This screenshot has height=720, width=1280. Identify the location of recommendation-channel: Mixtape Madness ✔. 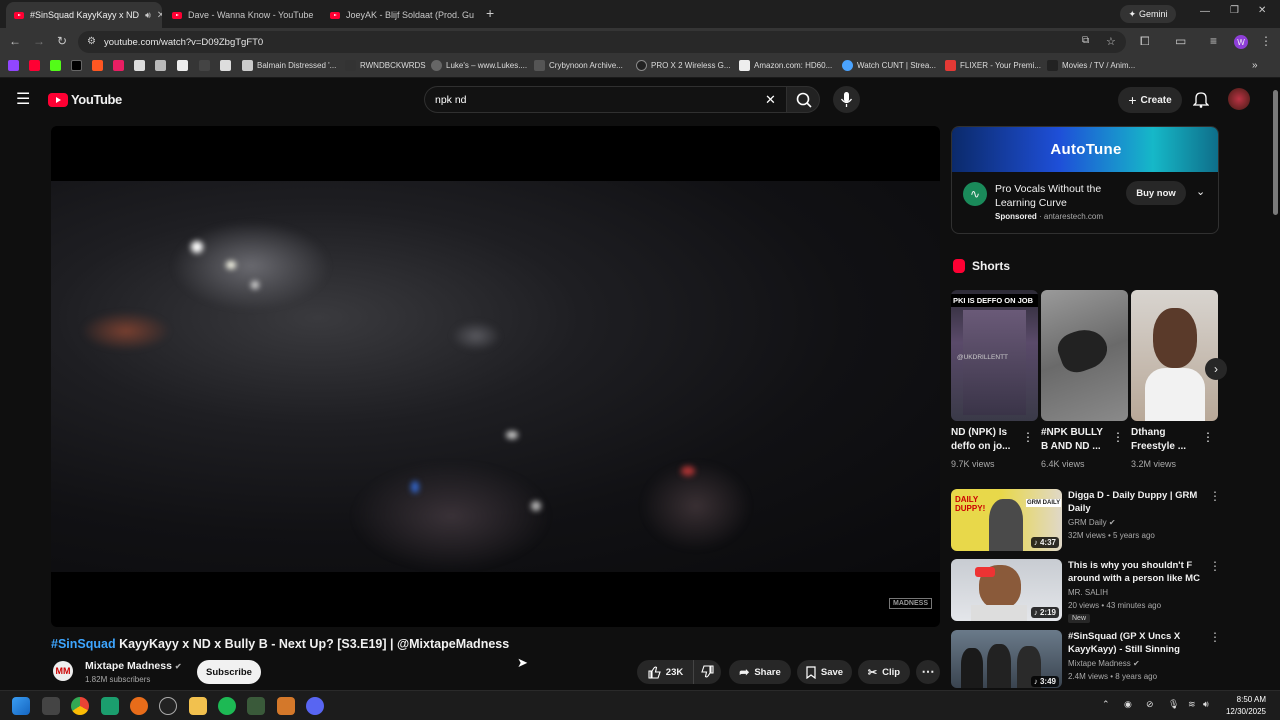
(1104, 663).